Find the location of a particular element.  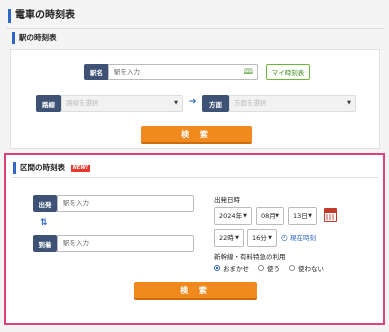

day-select: 13日 ▼ is located at coordinates (302, 216).